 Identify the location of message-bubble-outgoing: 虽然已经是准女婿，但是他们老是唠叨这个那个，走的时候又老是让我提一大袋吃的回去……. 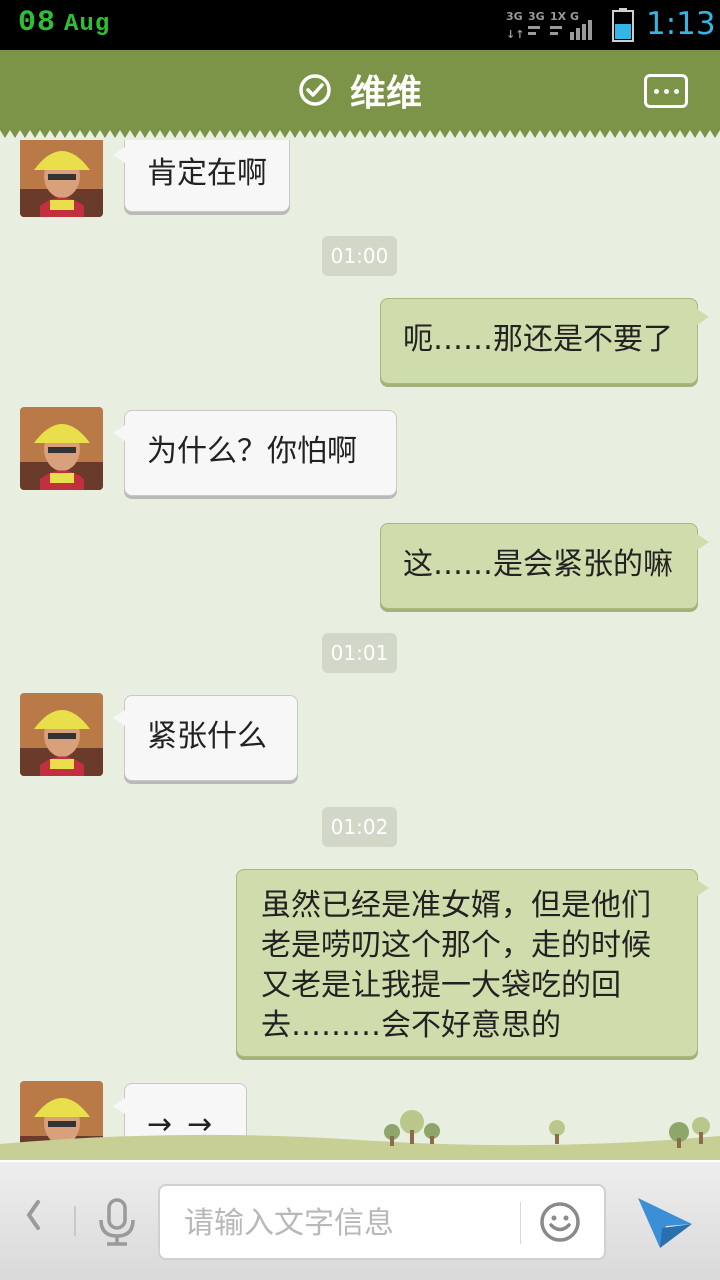
(472, 963).